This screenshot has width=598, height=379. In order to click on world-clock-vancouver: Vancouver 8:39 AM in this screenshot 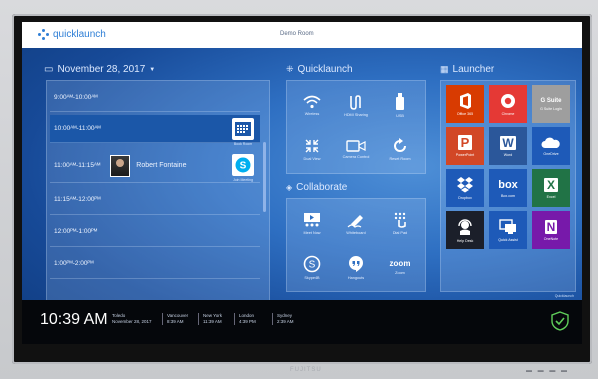, I will do `click(175, 319)`.